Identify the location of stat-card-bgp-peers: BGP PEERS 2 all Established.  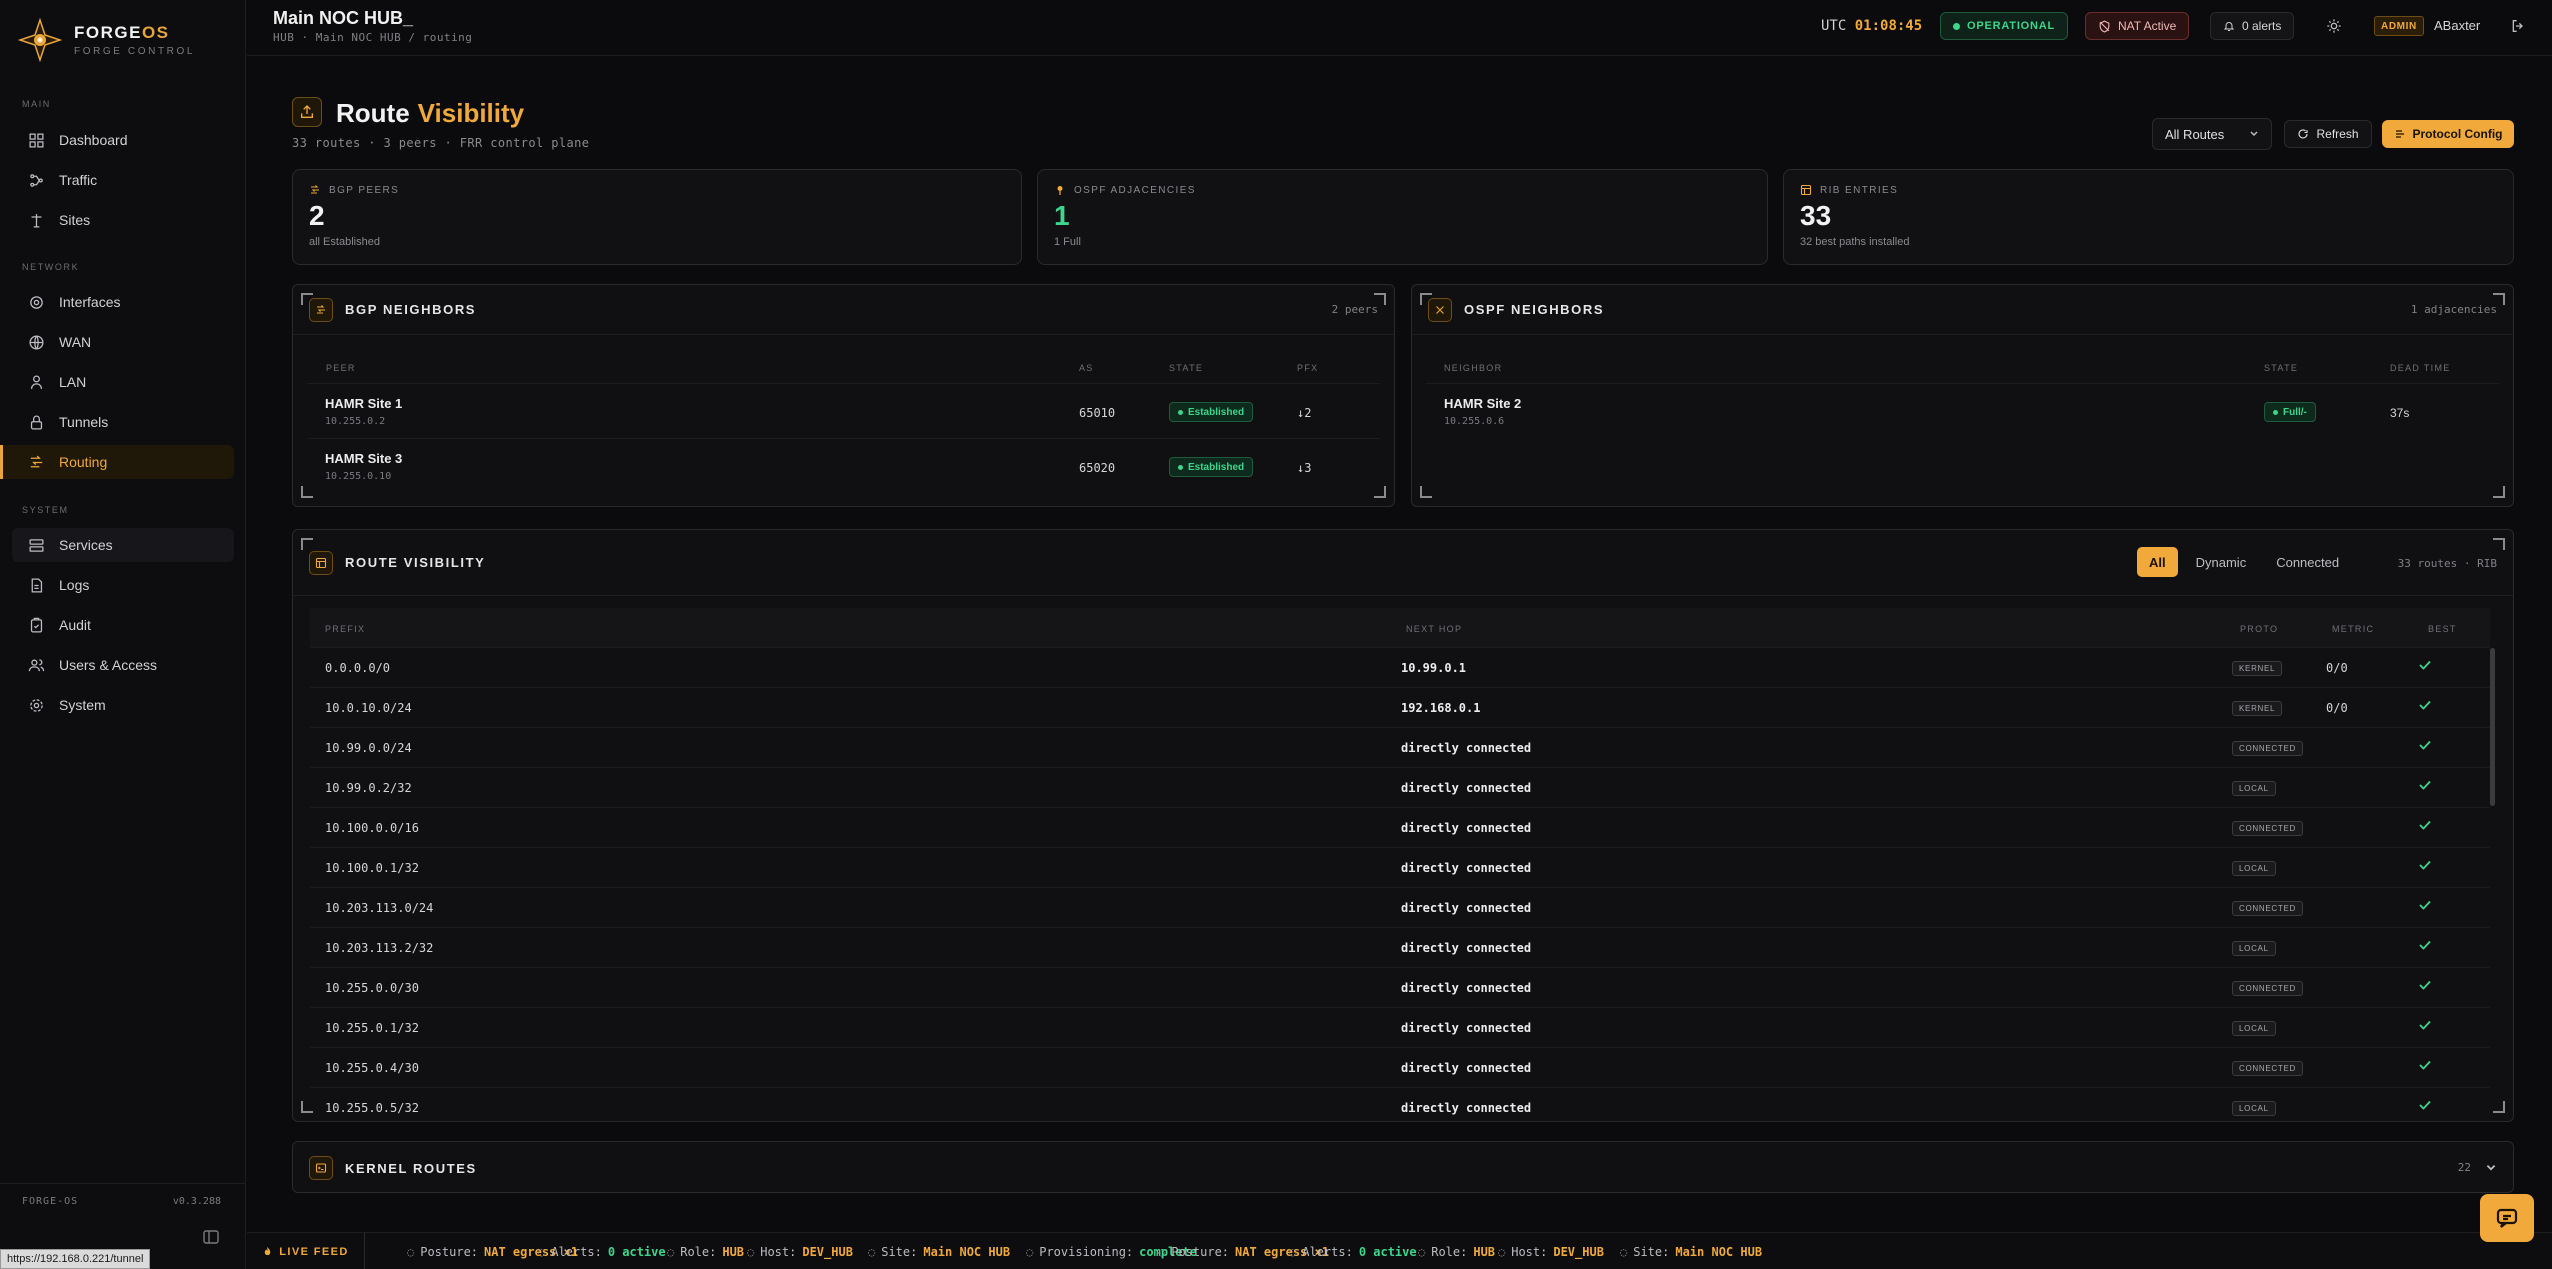
(657, 217).